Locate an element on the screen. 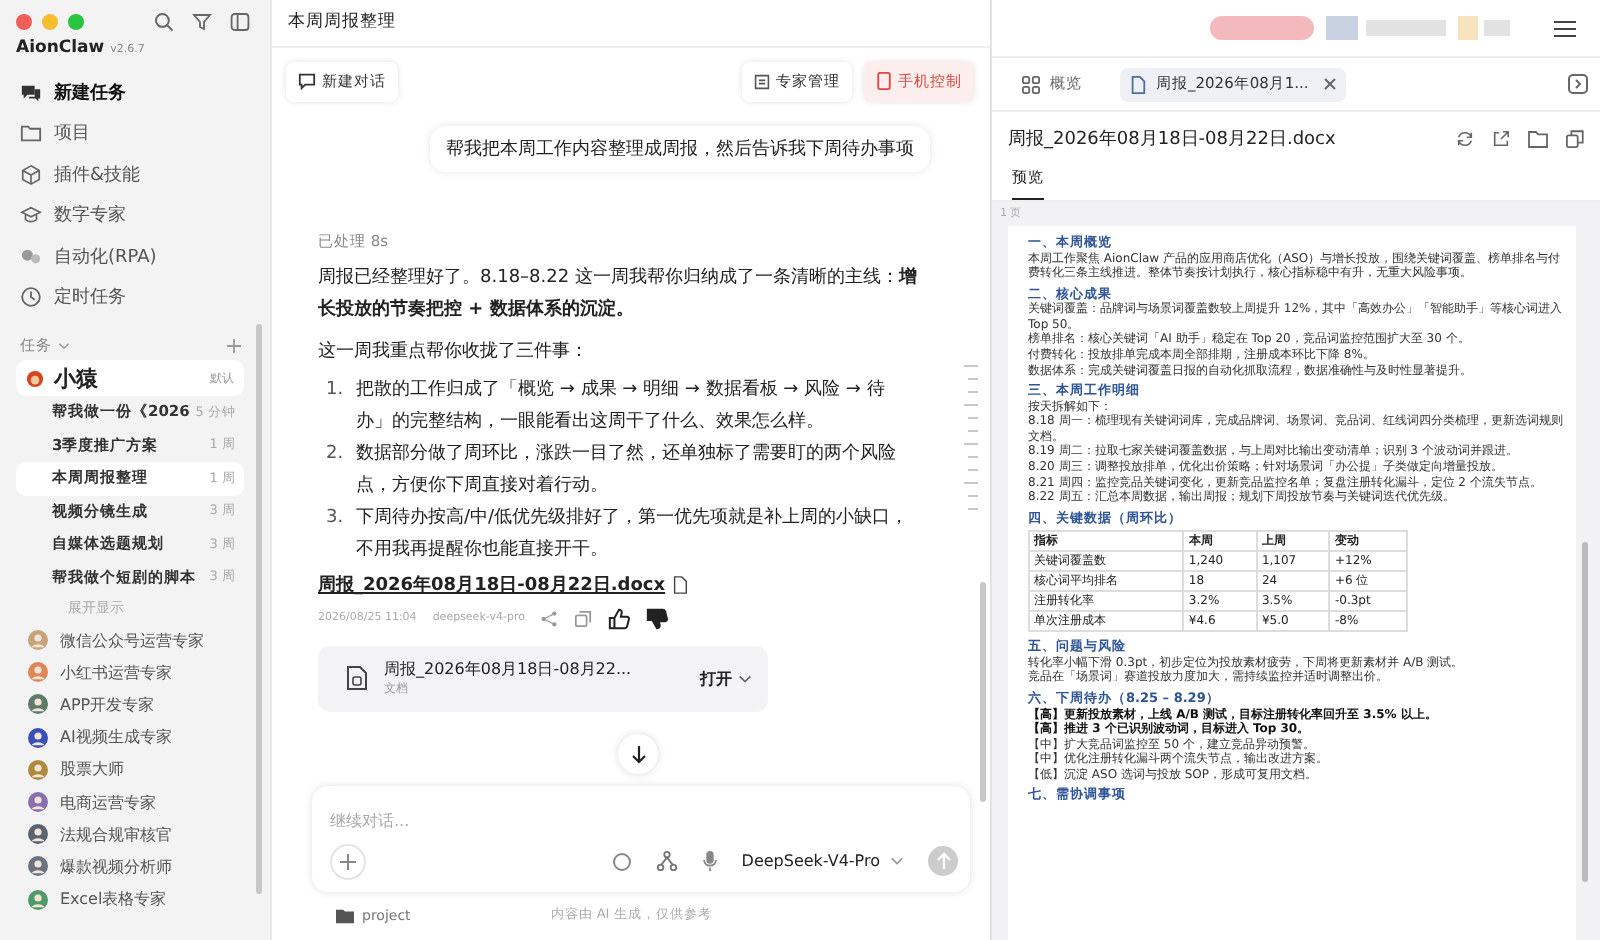 This screenshot has width=1600, height=940. expert-item: Excel表格专家 is located at coordinates (135, 899).